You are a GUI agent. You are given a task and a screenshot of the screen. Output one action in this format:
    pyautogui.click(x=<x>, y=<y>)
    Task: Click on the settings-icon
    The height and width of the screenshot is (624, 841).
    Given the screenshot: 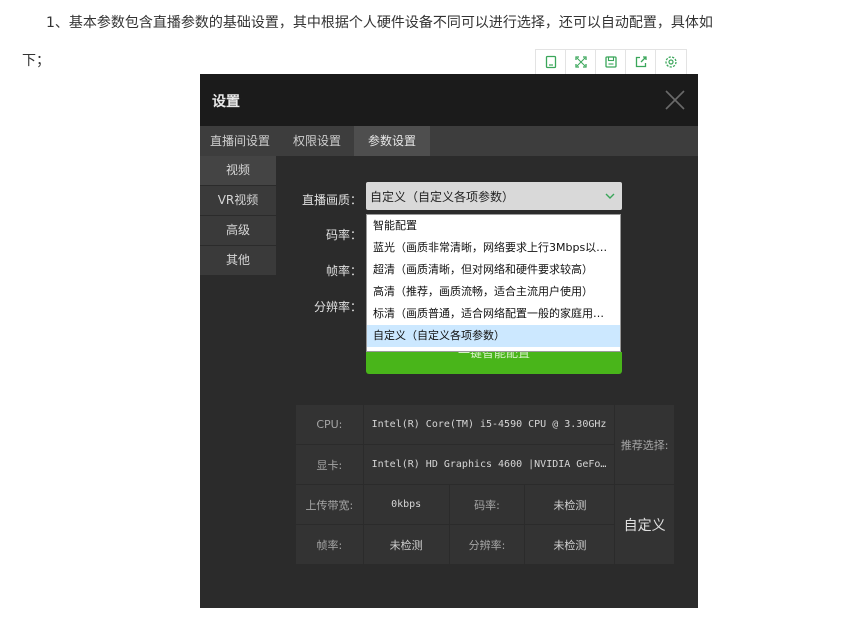 What is the action you would take?
    pyautogui.click(x=671, y=62)
    